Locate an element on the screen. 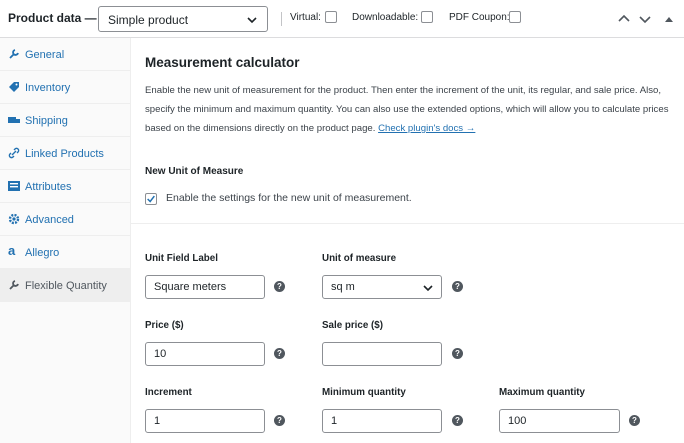 The width and height of the screenshot is (684, 443). product-data-title: Product data — is located at coordinates (52, 18).